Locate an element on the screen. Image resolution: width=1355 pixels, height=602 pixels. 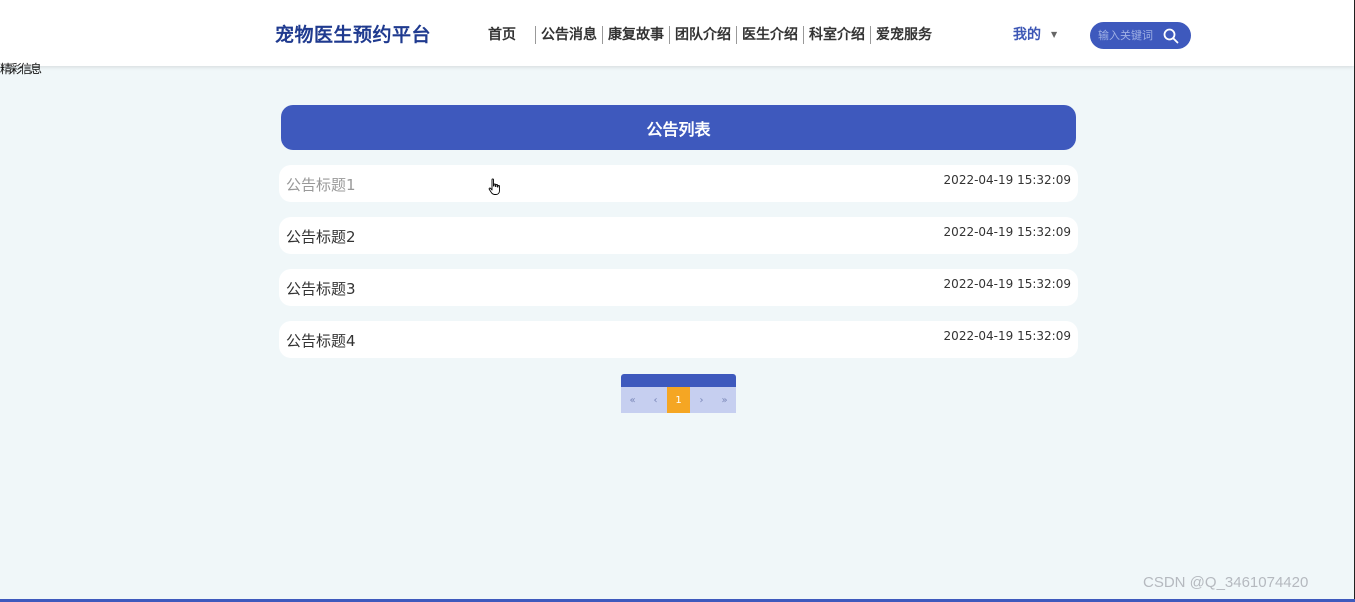
notice-item: 公告标题2 2022-04-19 15:32:09 is located at coordinates (678, 235).